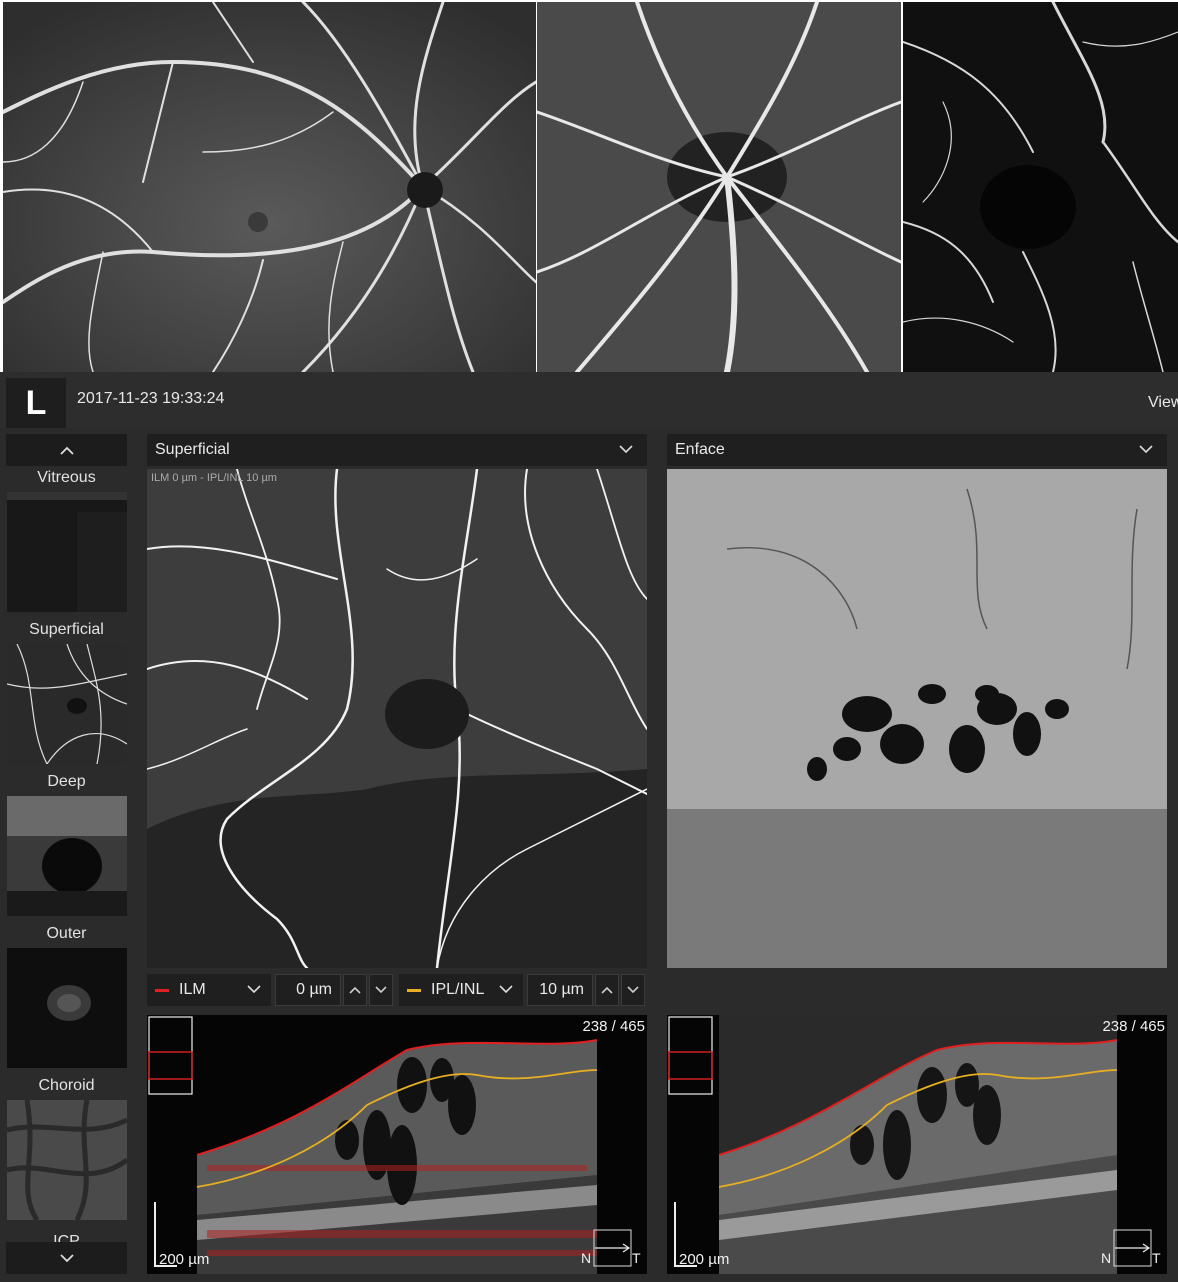  I want to click on layer-label-vitreous: Vitreous, so click(66, 477).